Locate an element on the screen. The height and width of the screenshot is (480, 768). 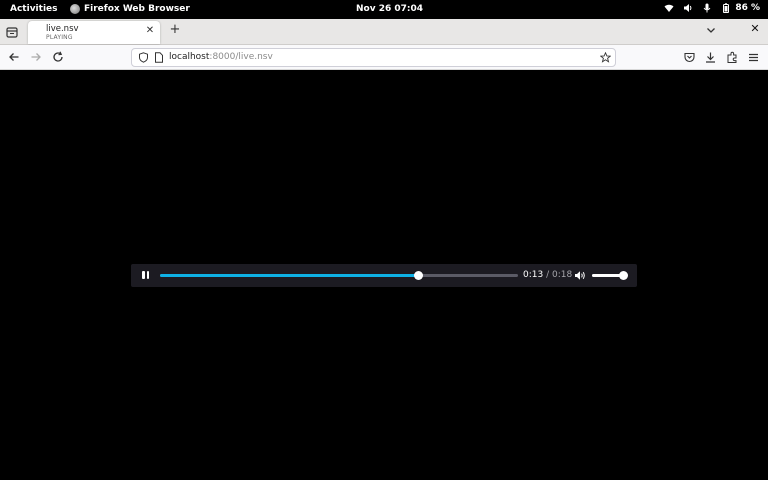
volume-slider is located at coordinates (610, 275).